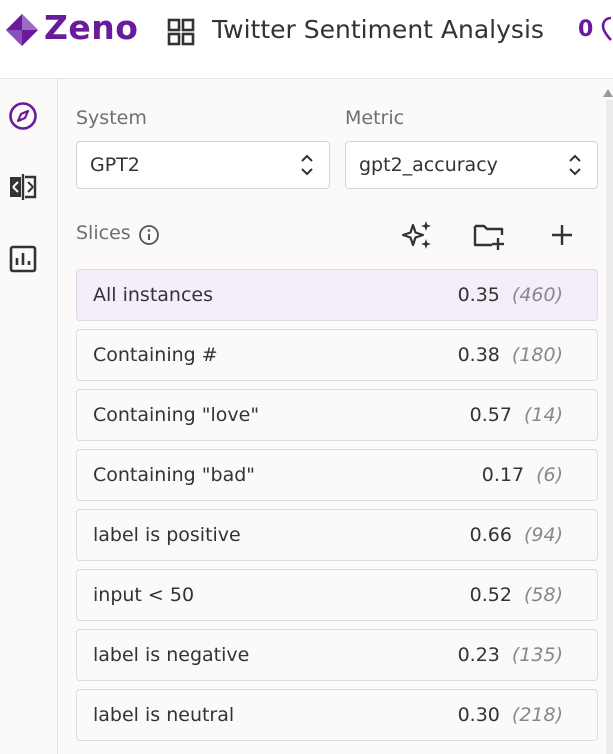 The width and height of the screenshot is (613, 754). What do you see at coordinates (153, 295) in the screenshot?
I see `slice-name: All instances` at bounding box center [153, 295].